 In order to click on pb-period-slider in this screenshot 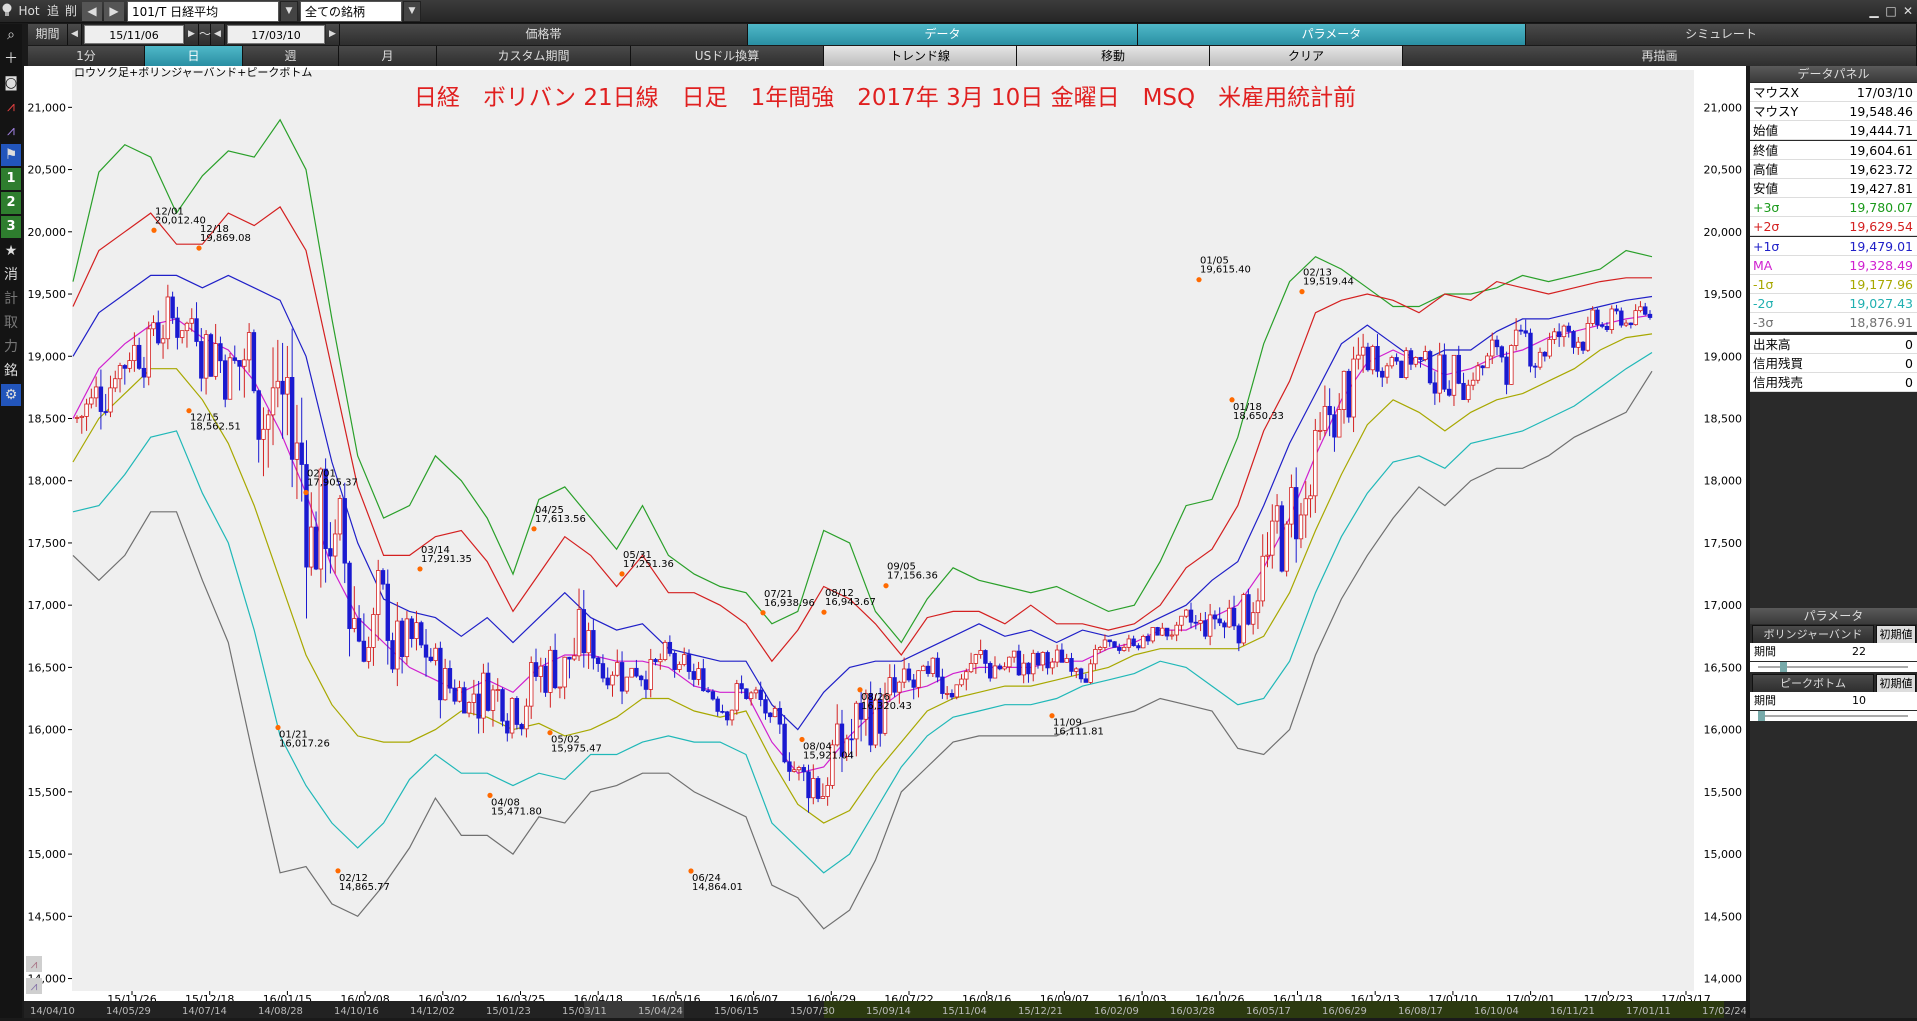, I will do `click(1833, 716)`.